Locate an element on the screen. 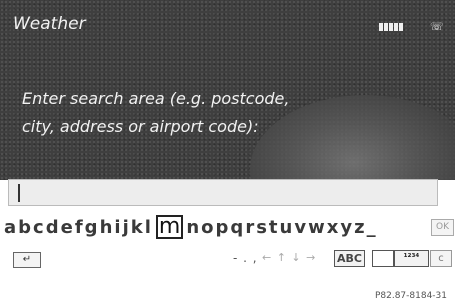 This screenshot has width=455, height=305. letter-key-c: c is located at coordinates (38, 227).